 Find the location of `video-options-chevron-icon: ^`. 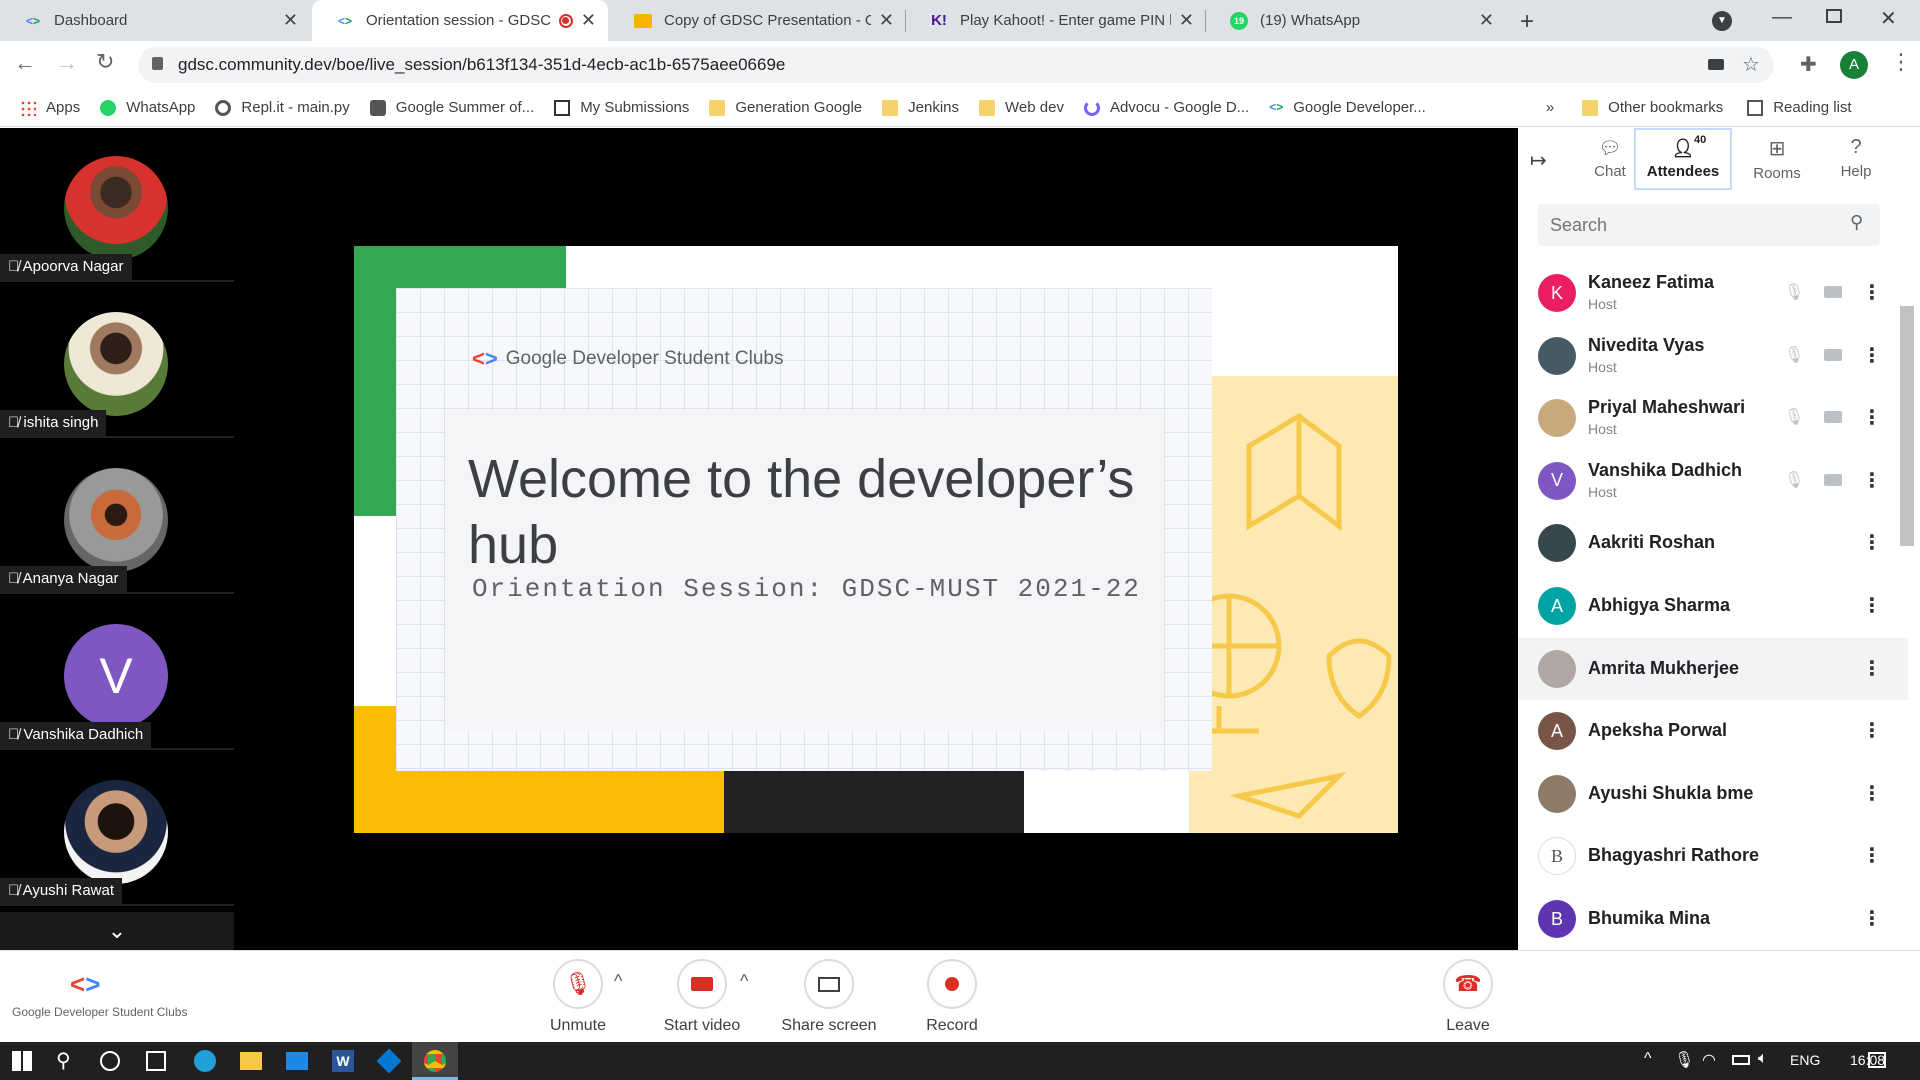

video-options-chevron-icon: ^ is located at coordinates (744, 981).